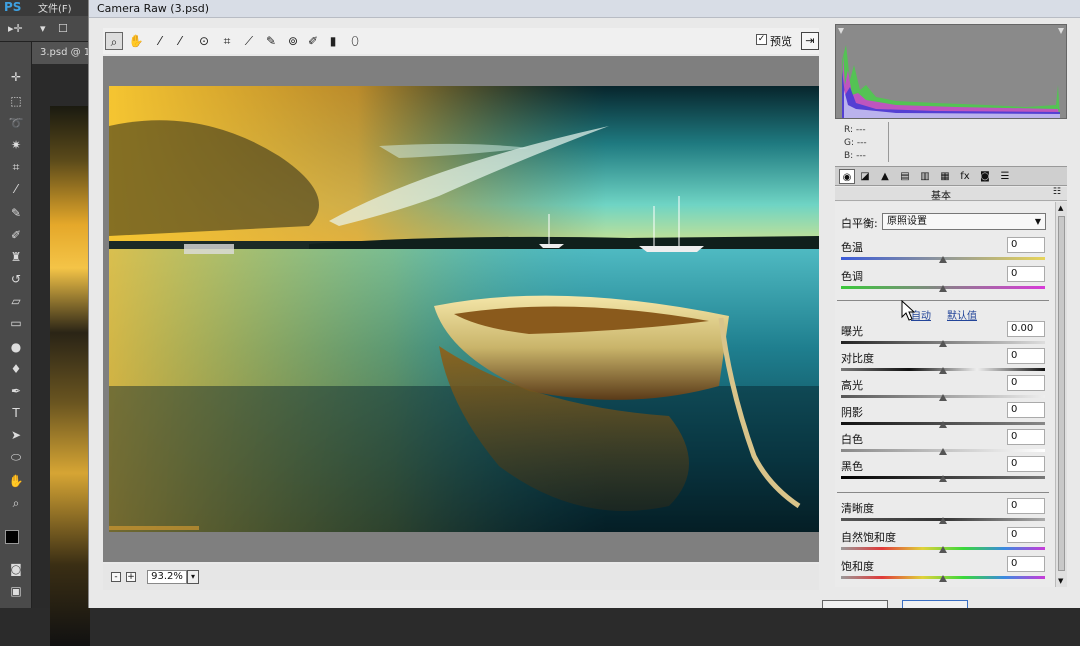 This screenshot has height=646, width=1080. What do you see at coordinates (943, 549) in the screenshot?
I see `vibrance-slider-thumb` at bounding box center [943, 549].